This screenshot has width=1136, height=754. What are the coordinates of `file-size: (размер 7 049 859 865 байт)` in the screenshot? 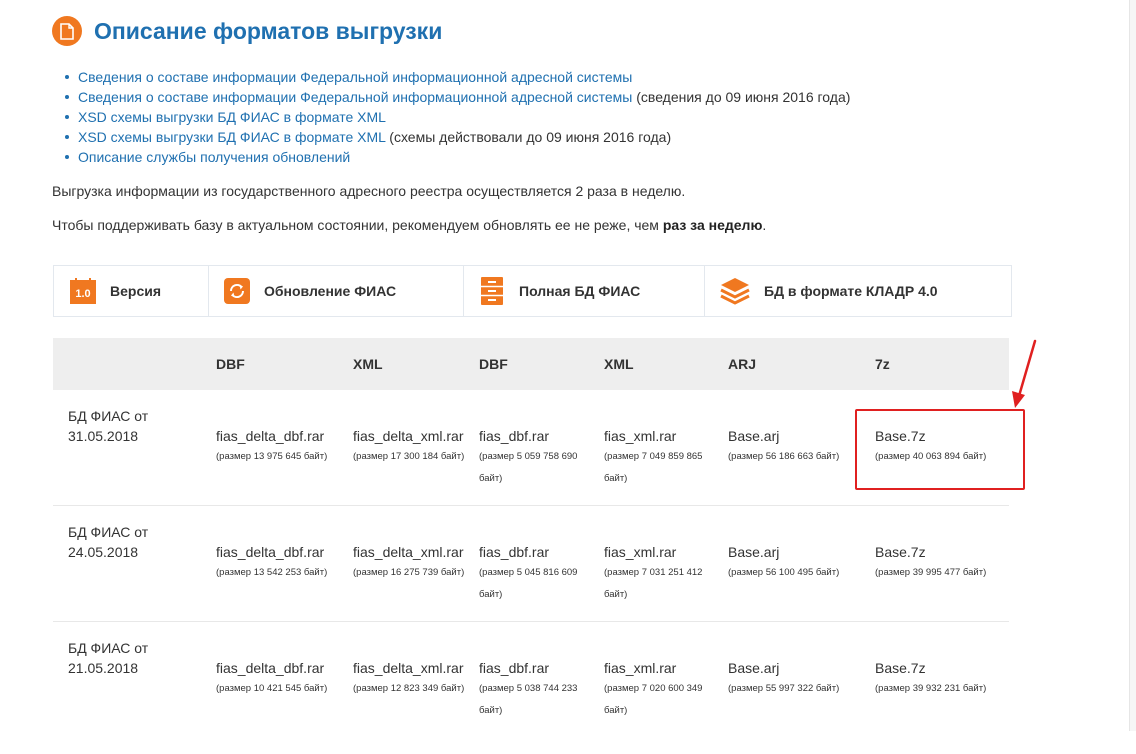 It's located at (653, 467).